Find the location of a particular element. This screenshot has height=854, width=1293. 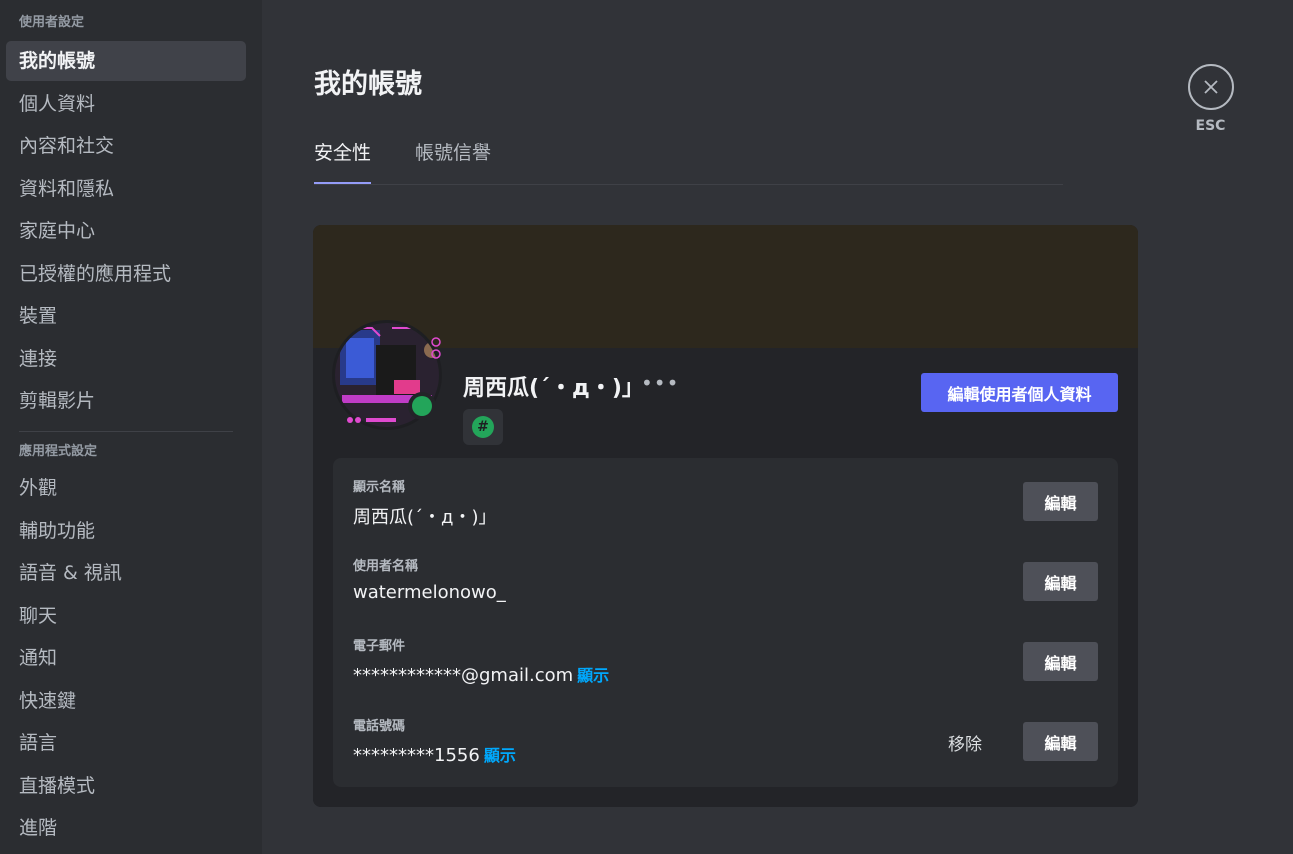

field-label: 電話號碼 is located at coordinates (379, 726).